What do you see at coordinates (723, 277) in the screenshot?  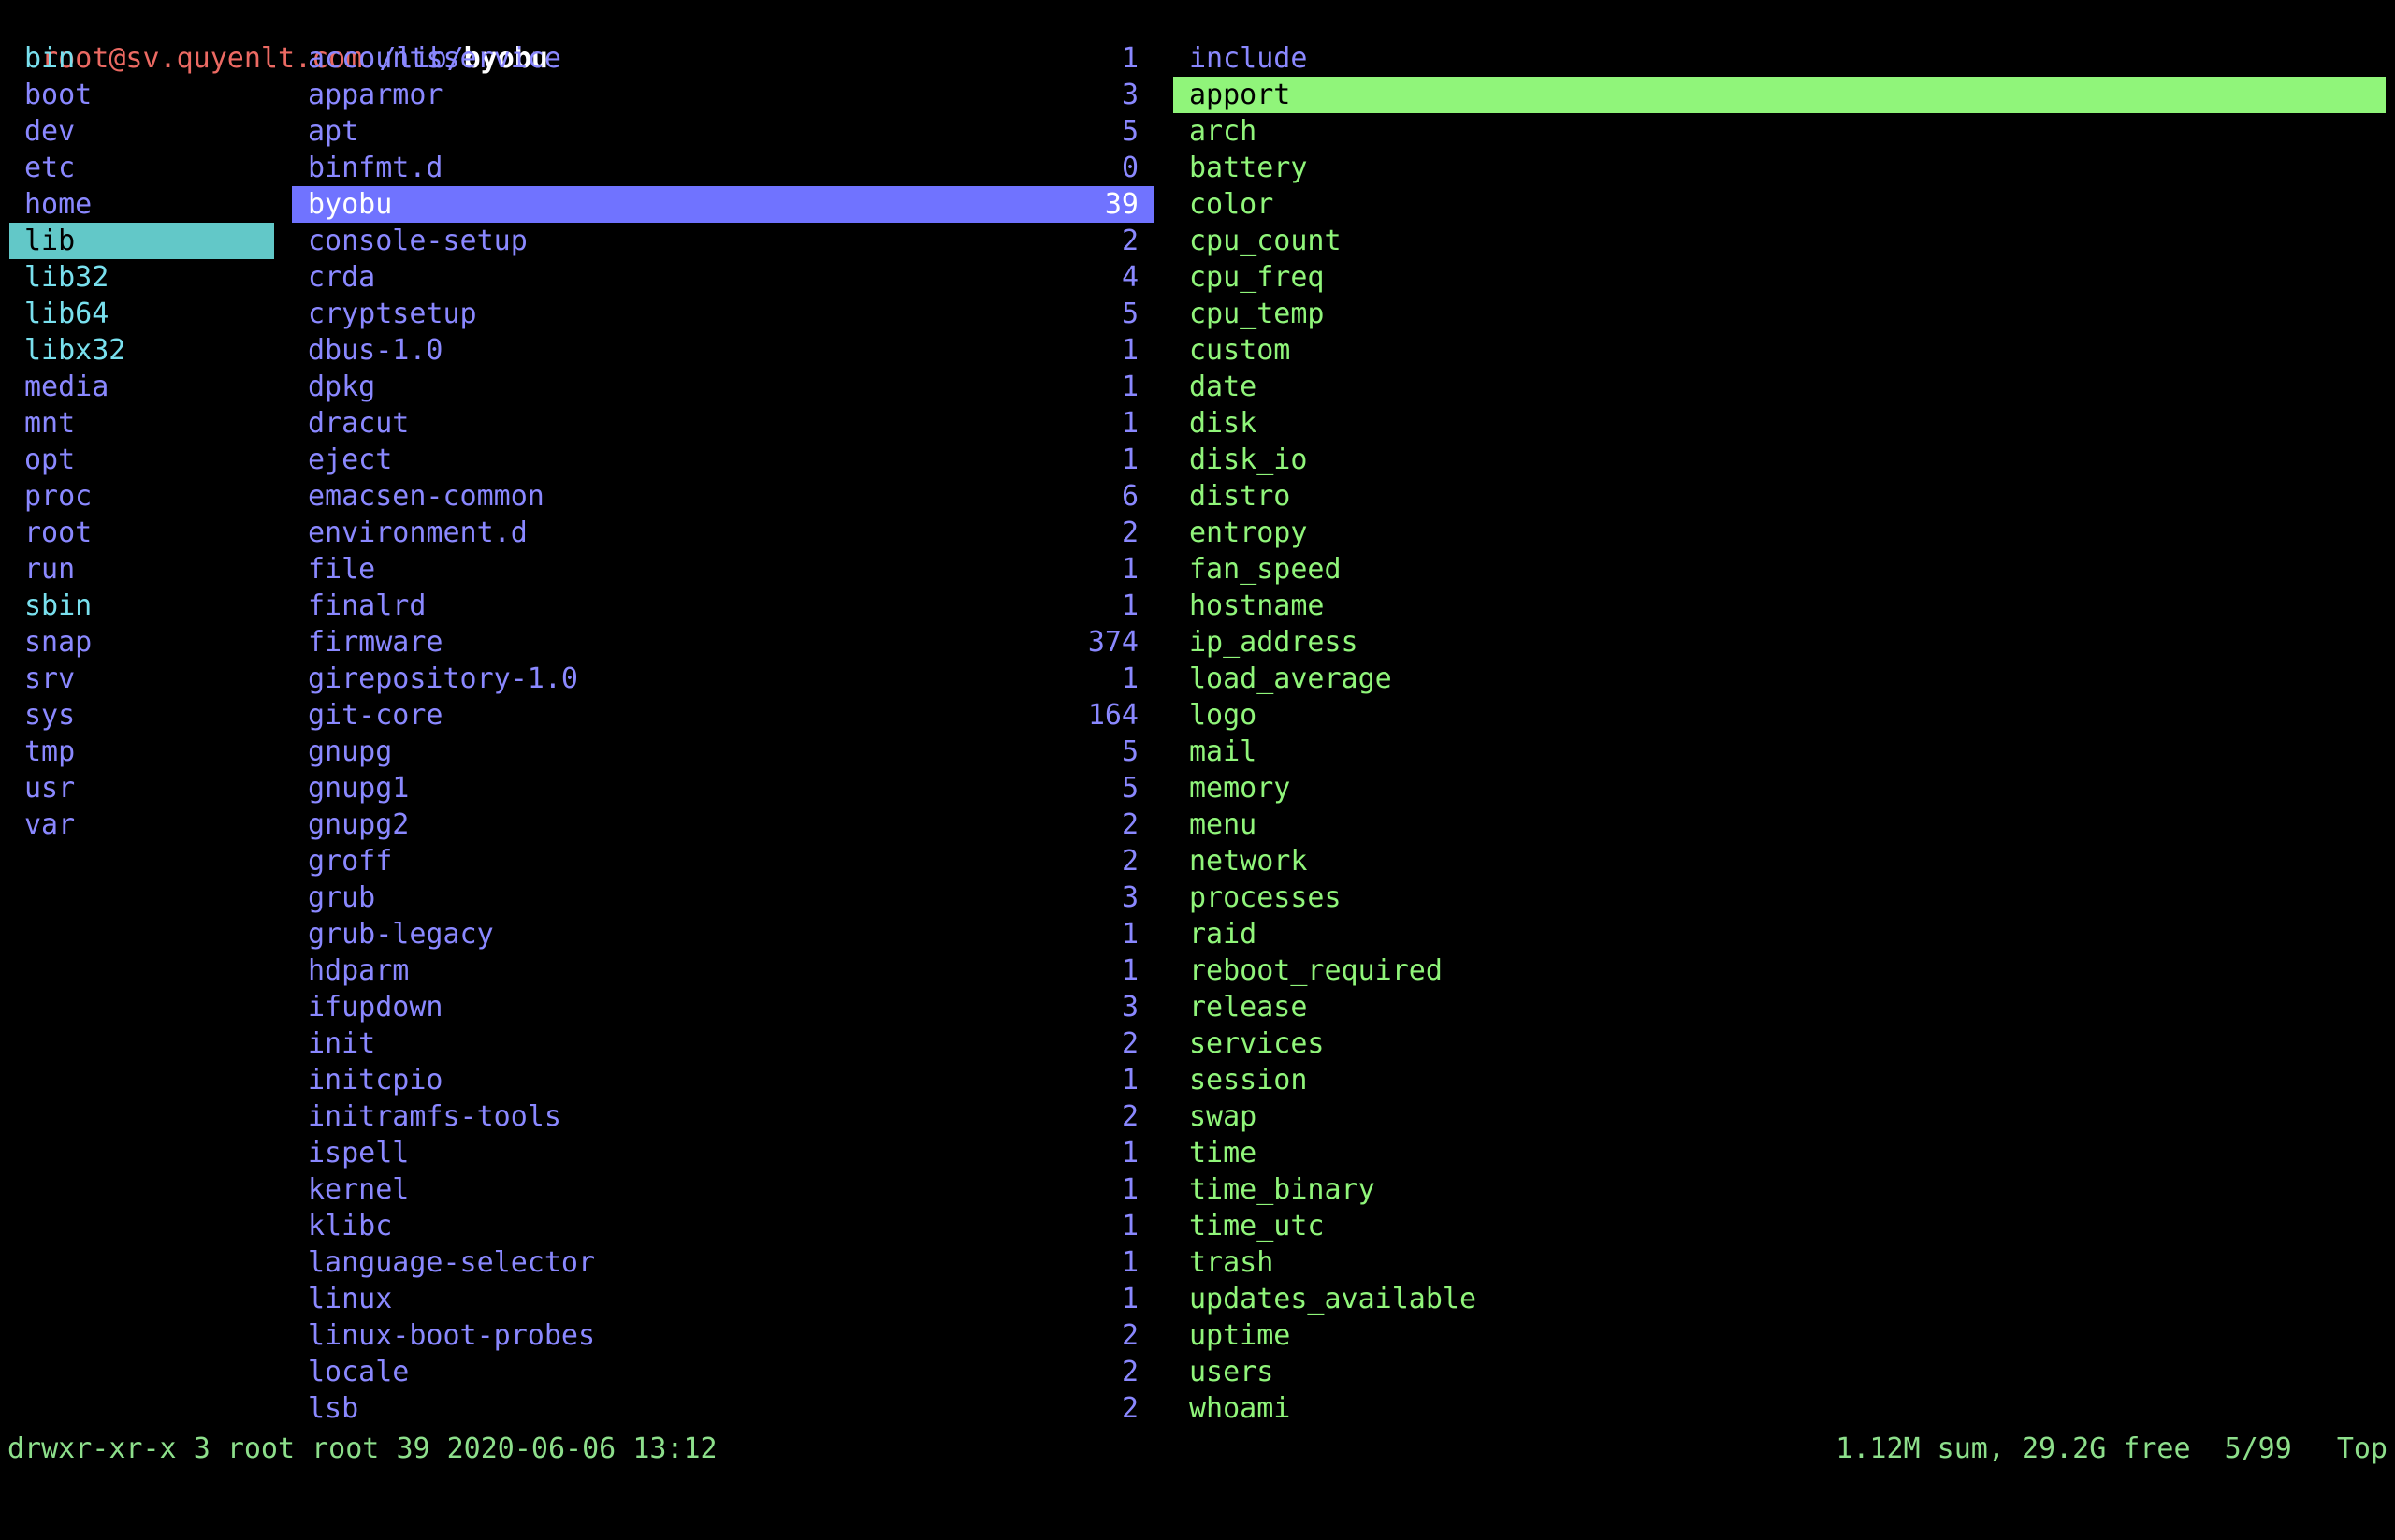 I see `entry-crda: crda 4` at bounding box center [723, 277].